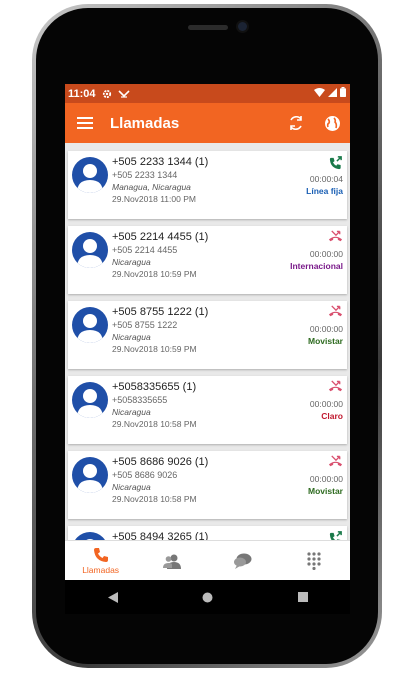 This screenshot has width=415, height=673. I want to click on call-number: +5058335655, so click(140, 400).